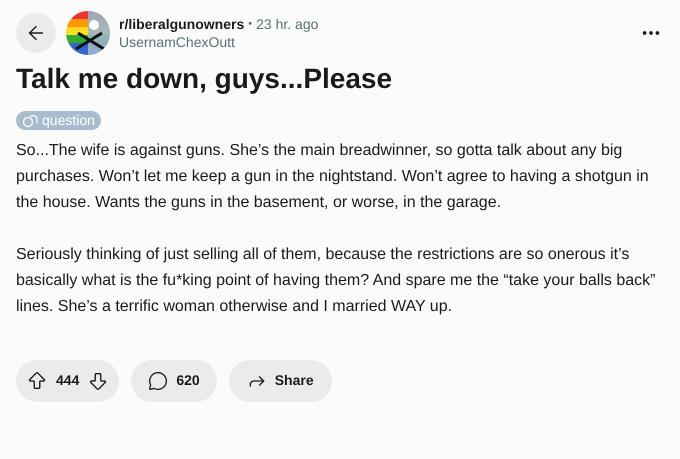 This screenshot has height=459, width=680. I want to click on back-button, so click(36, 33).